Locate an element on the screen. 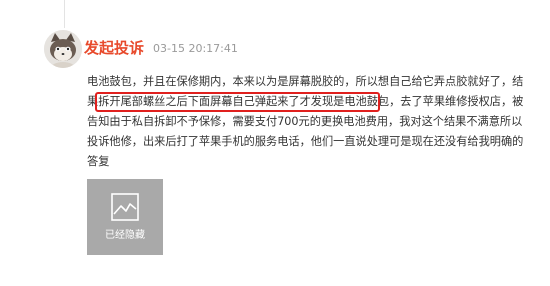 The width and height of the screenshot is (550, 286). hidden-image-thumbnail: 已经隐藏 is located at coordinates (125, 217).